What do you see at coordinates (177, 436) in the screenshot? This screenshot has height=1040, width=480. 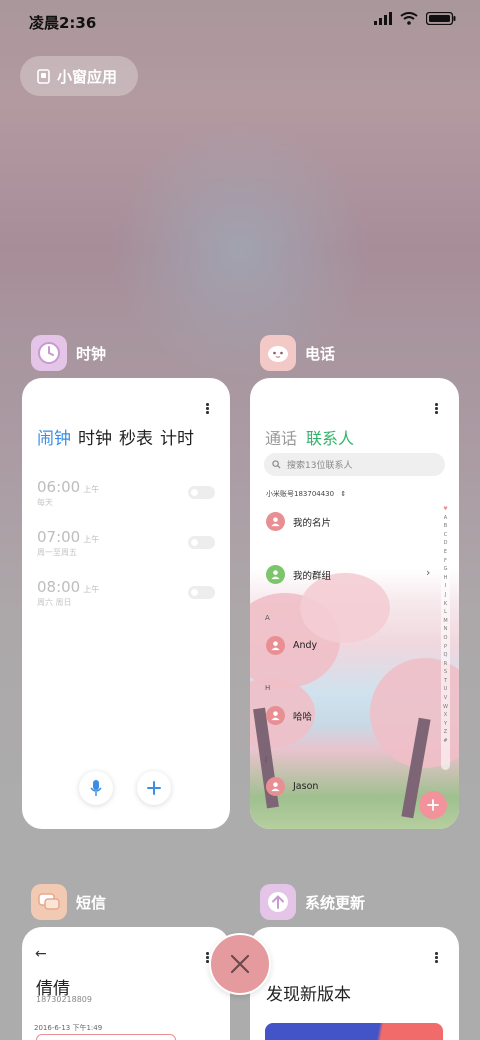 I see `tab-timer: 计时` at bounding box center [177, 436].